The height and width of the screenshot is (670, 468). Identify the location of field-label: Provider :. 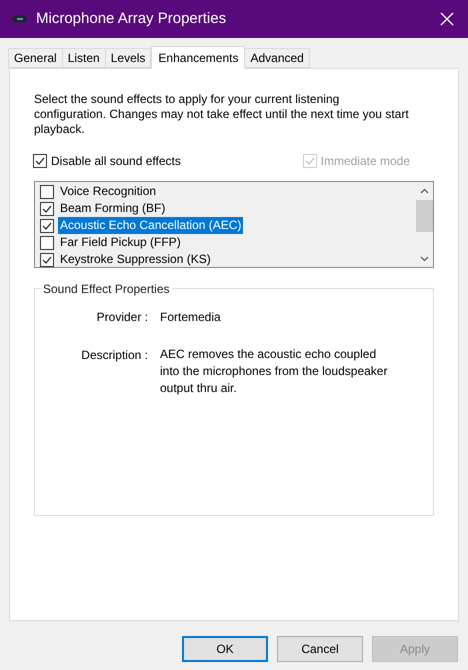
(122, 317).